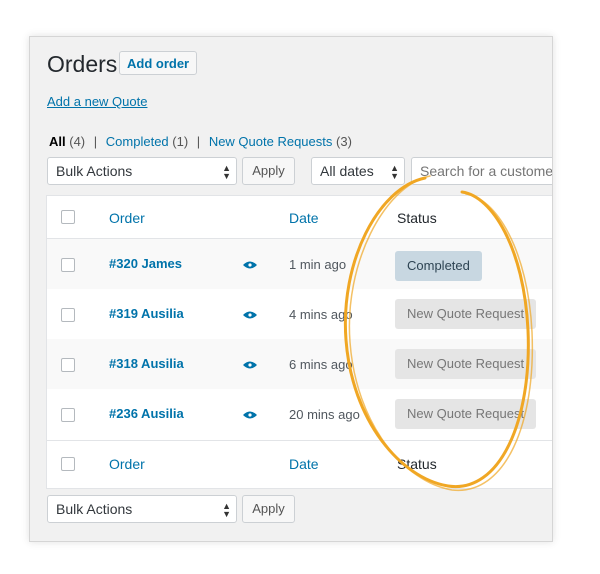 This screenshot has height=574, width=600. Describe the element at coordinates (321, 364) in the screenshot. I see `order-date: 6 mins ago` at that location.